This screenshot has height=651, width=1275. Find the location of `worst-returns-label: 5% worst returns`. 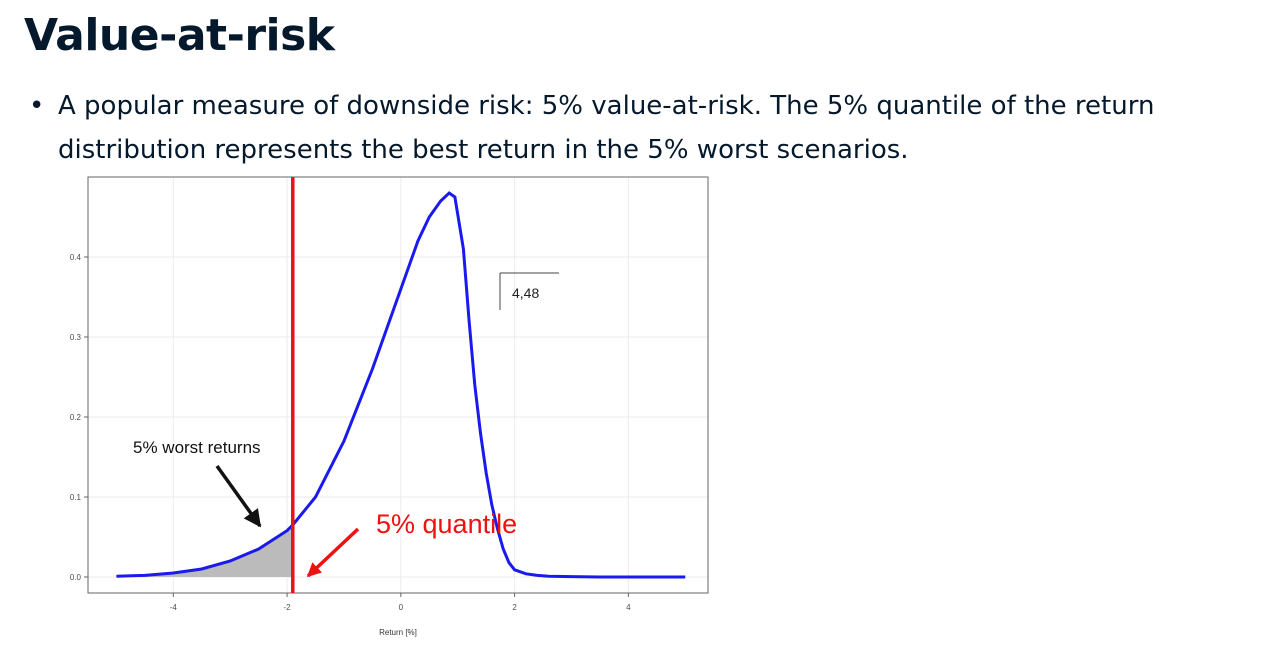

worst-returns-label: 5% worst returns is located at coordinates (197, 447).